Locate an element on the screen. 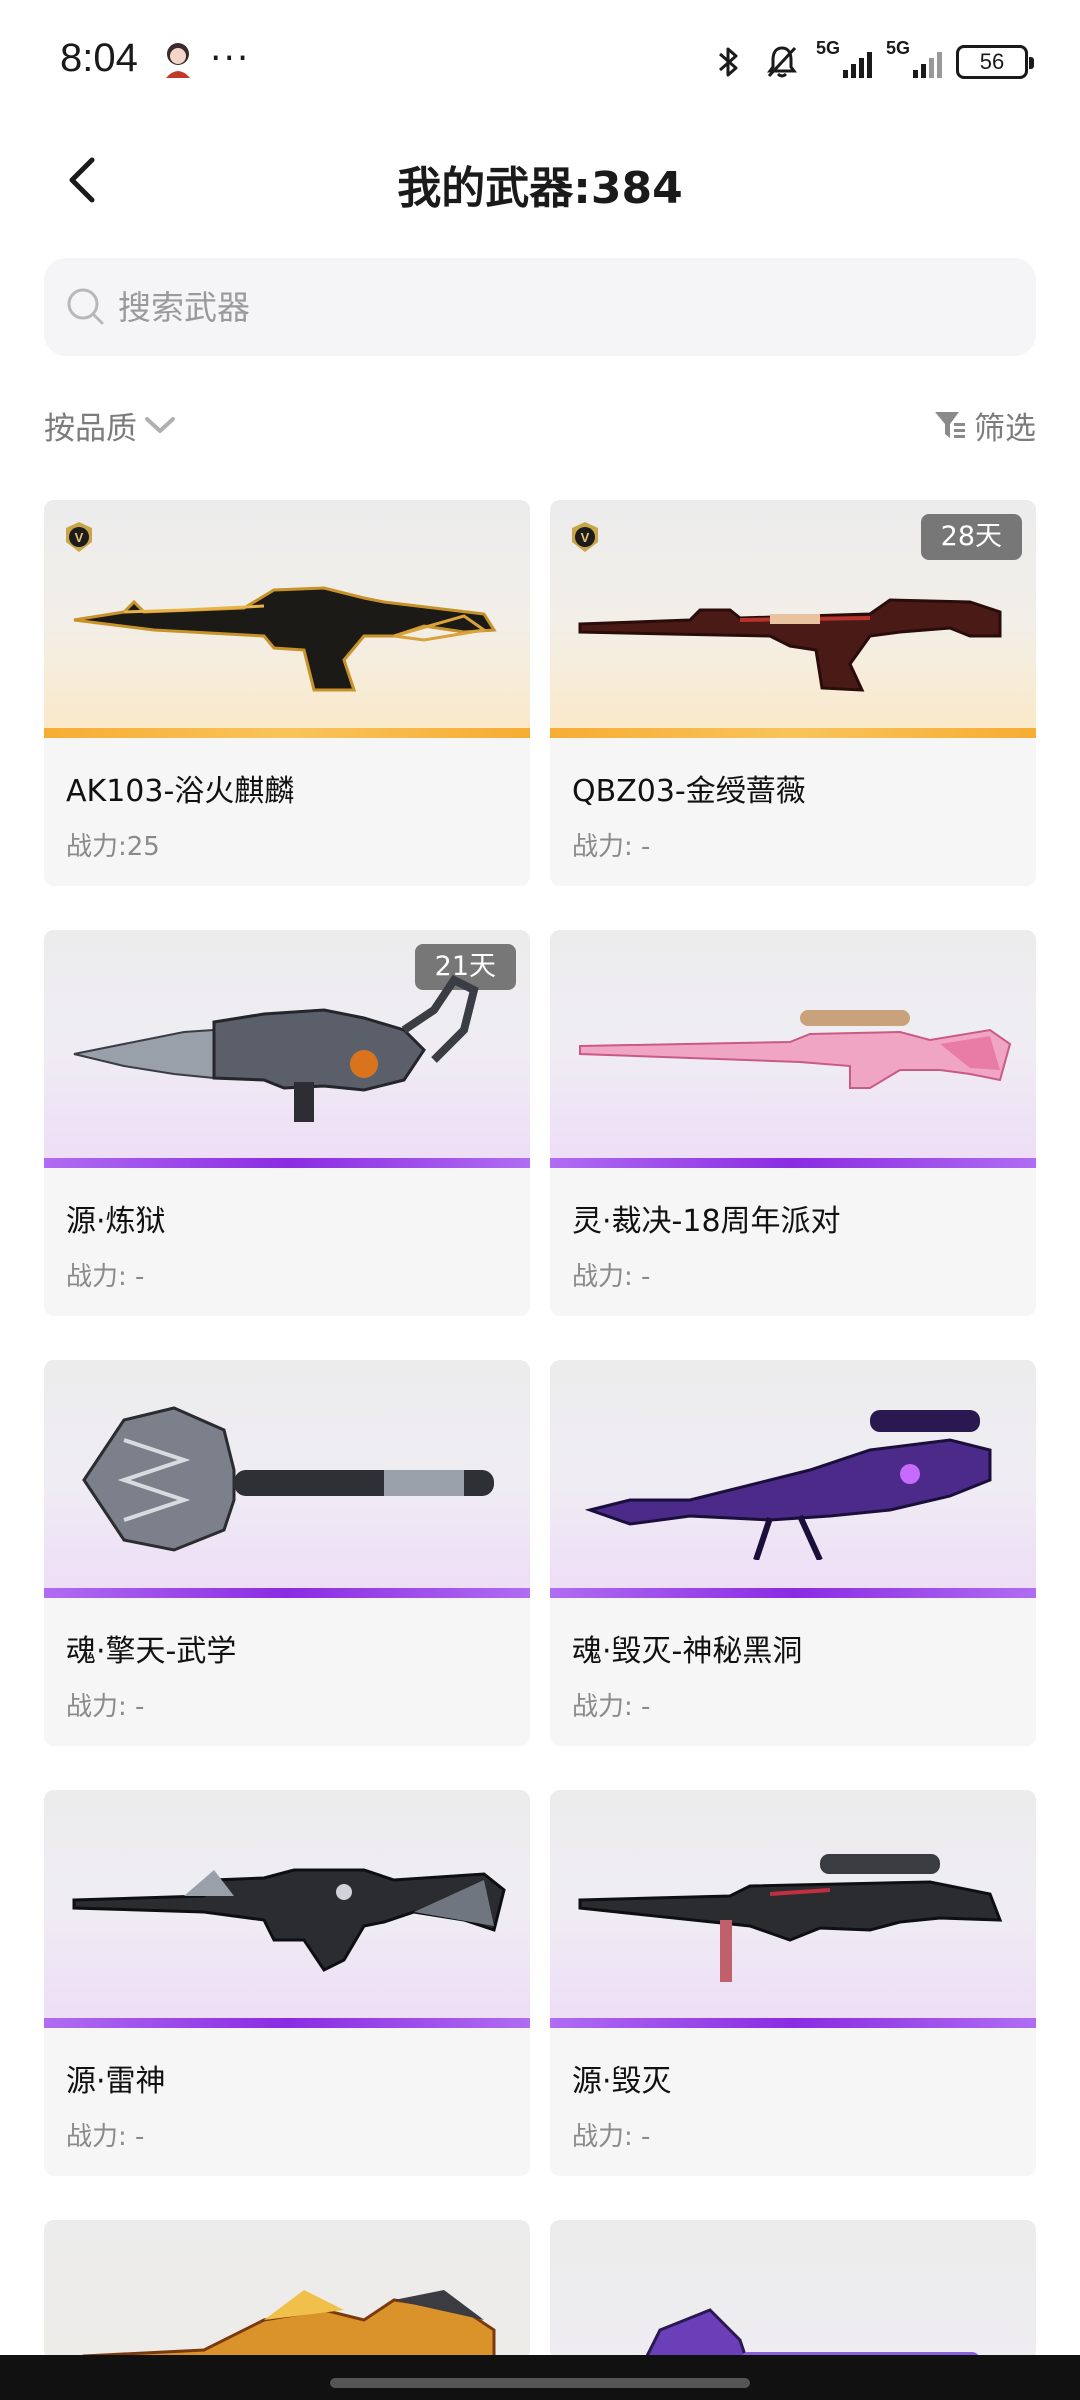 This screenshot has height=2400, width=1080. bluetooth-icon is located at coordinates (728, 62).